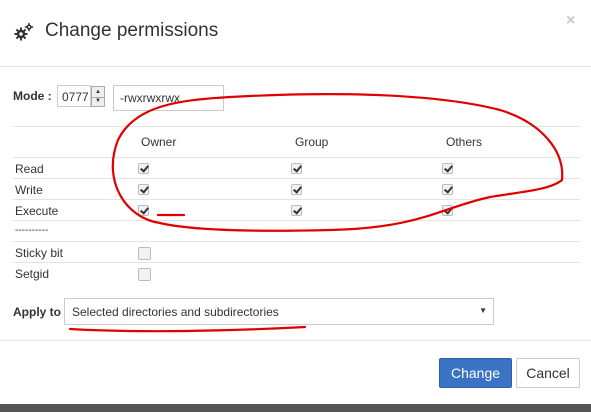 This screenshot has height=412, width=591. I want to click on mode-label: Mode :, so click(32, 96).